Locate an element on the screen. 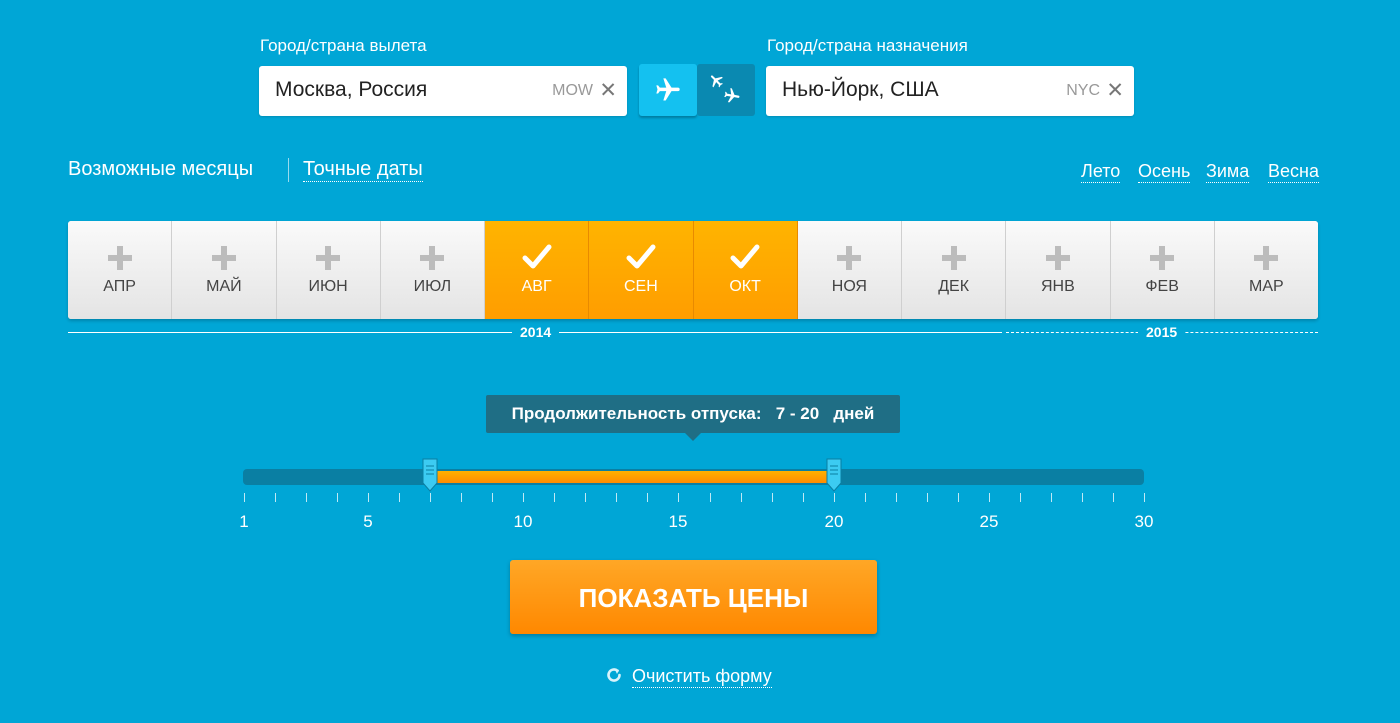  month-11: МАР is located at coordinates (1266, 270).